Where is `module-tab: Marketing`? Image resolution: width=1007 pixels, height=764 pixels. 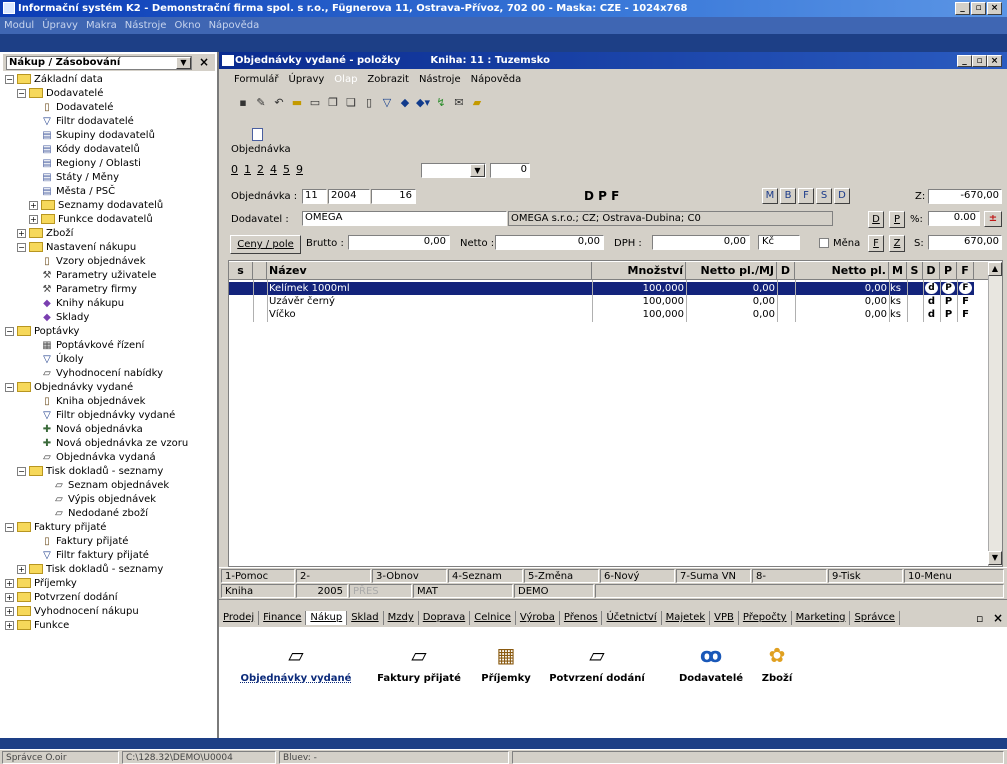 module-tab: Marketing is located at coordinates (821, 618).